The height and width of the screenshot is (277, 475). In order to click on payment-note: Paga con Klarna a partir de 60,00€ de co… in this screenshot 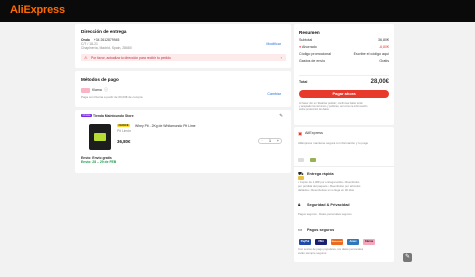, I will do `click(112, 97)`.